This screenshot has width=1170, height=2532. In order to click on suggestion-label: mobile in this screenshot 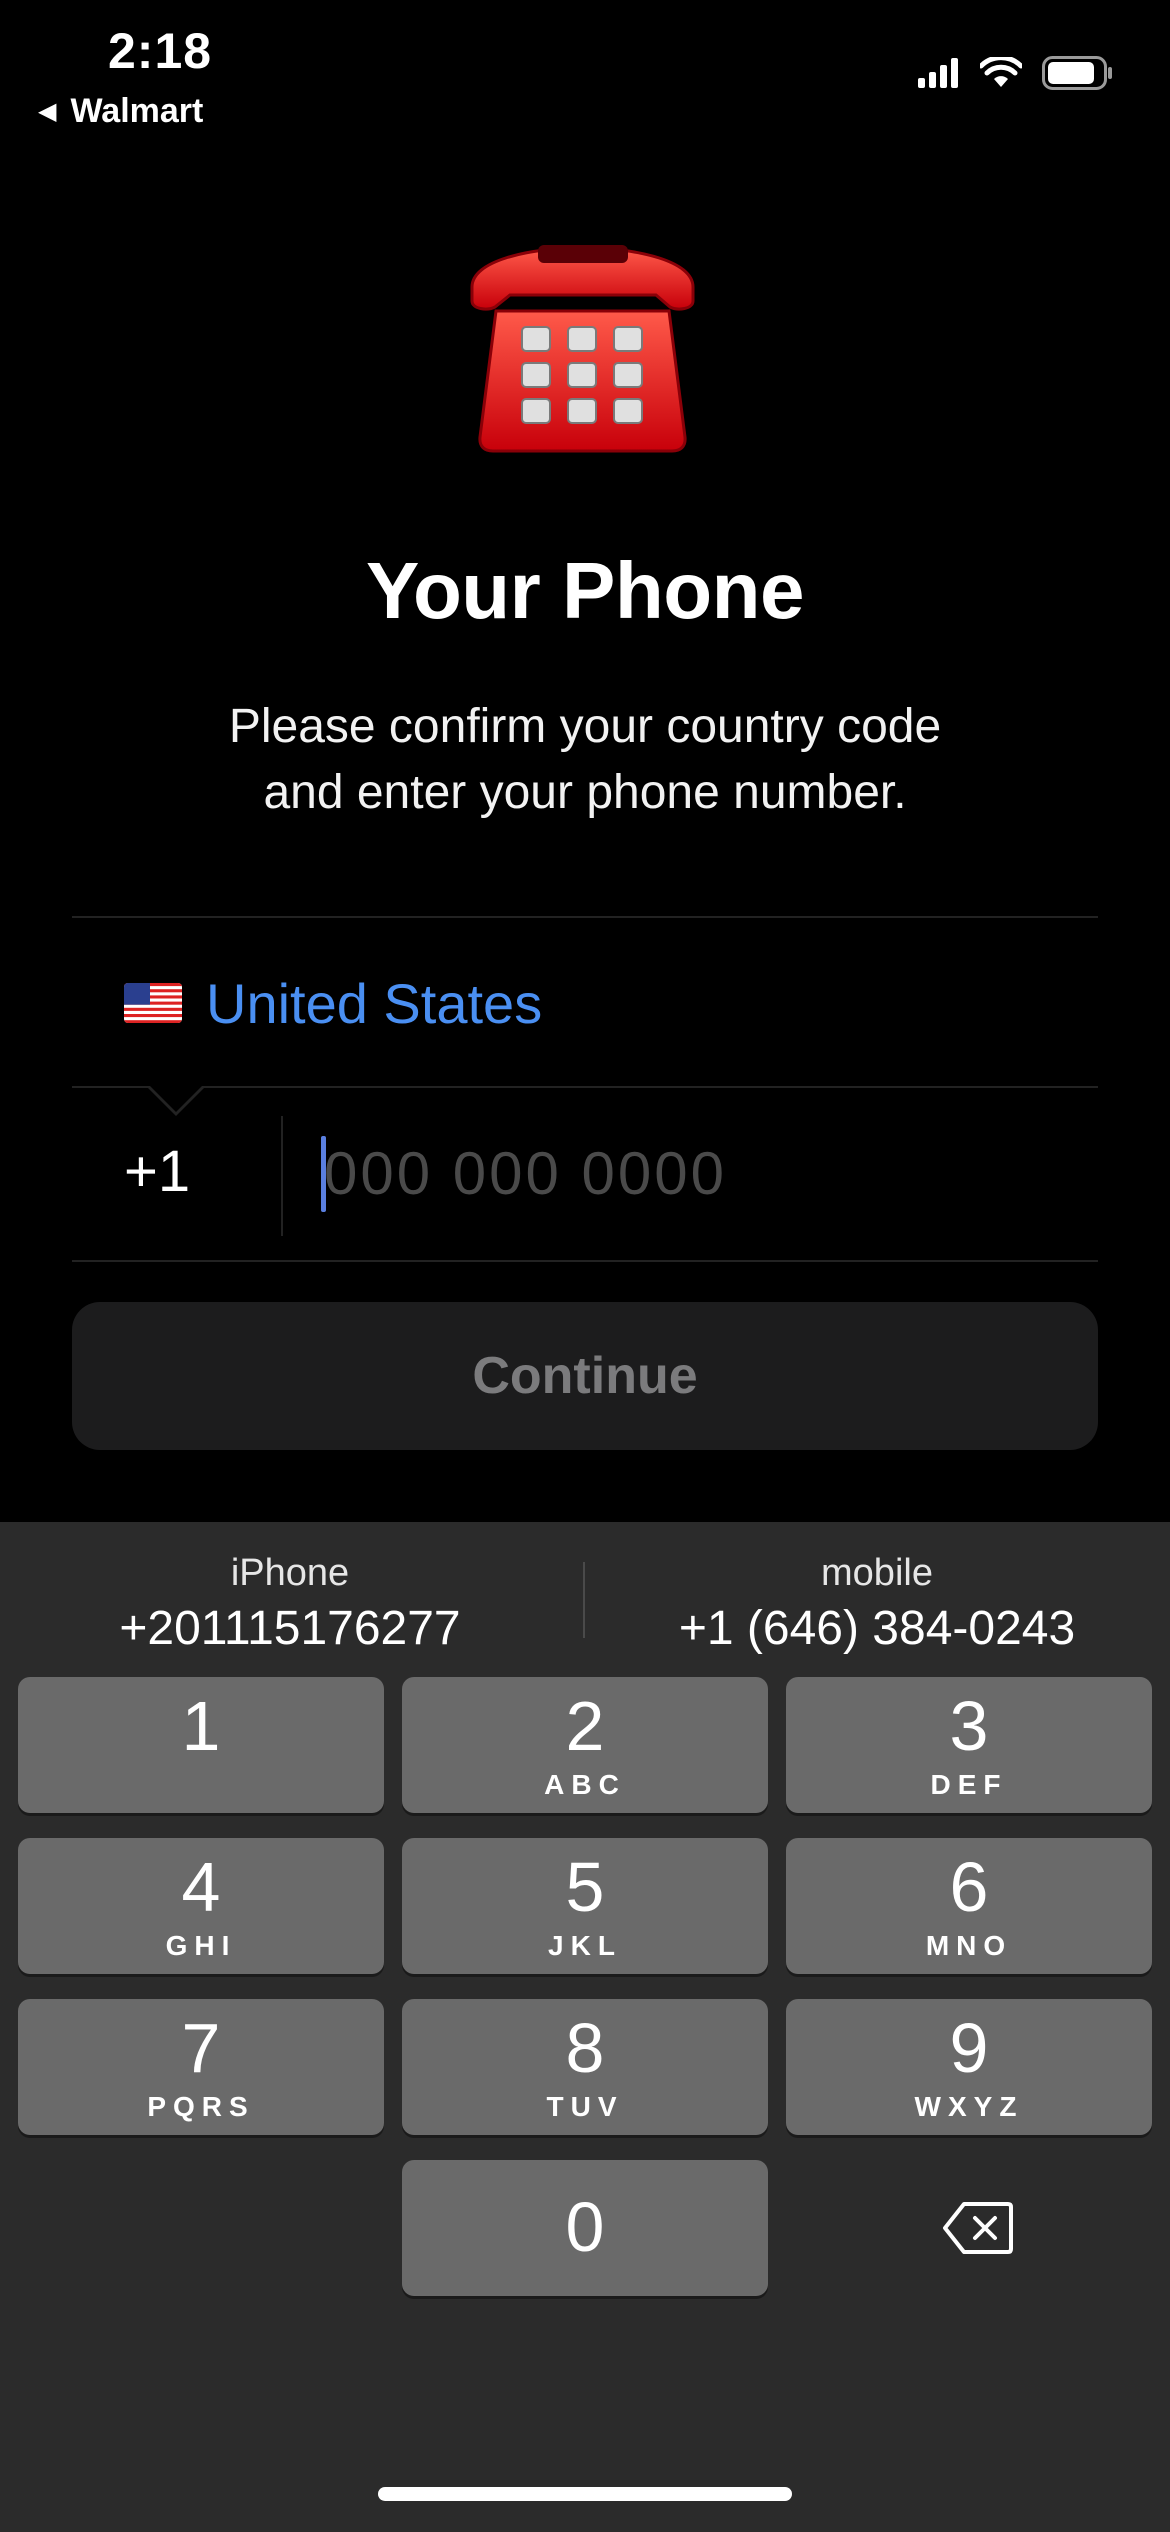, I will do `click(877, 1573)`.